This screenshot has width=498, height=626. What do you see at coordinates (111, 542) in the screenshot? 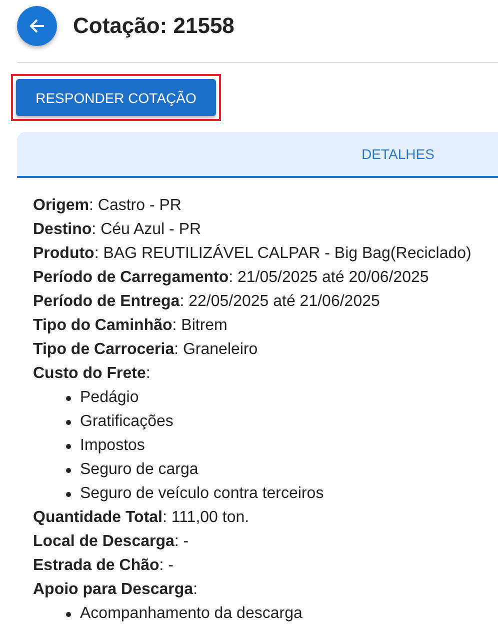
I see `detail-text: Local de Descarga: -` at bounding box center [111, 542].